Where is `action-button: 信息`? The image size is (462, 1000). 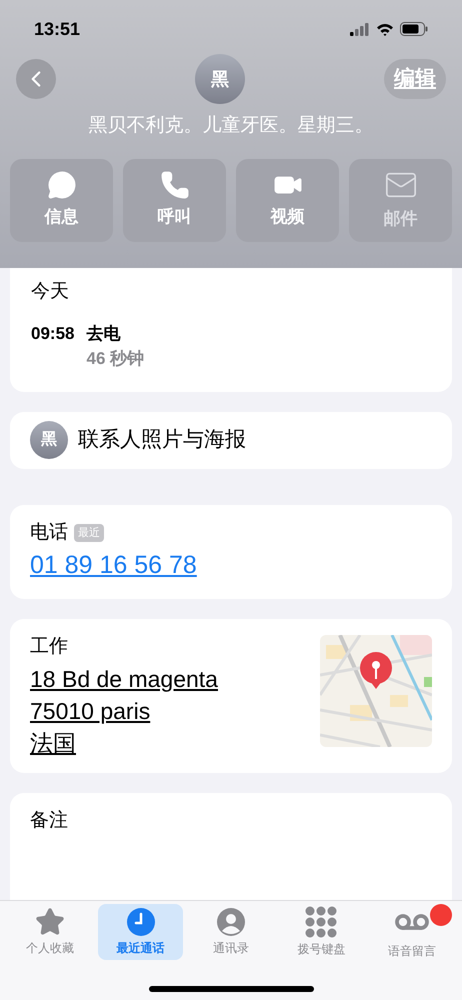 action-button: 信息 is located at coordinates (61, 200).